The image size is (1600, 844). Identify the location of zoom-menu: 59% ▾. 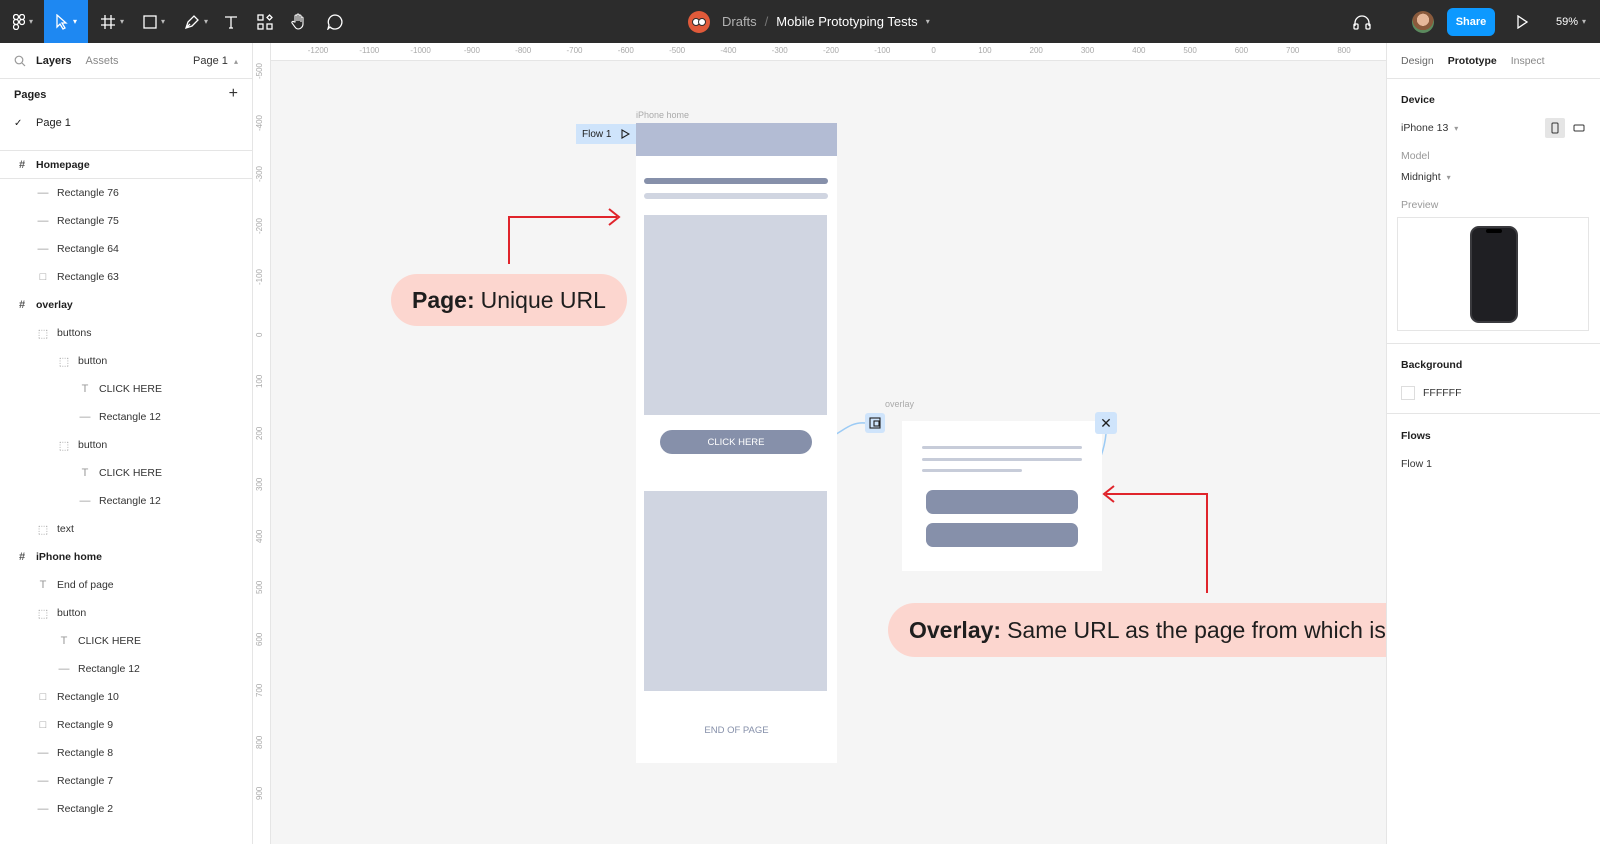
(1571, 21).